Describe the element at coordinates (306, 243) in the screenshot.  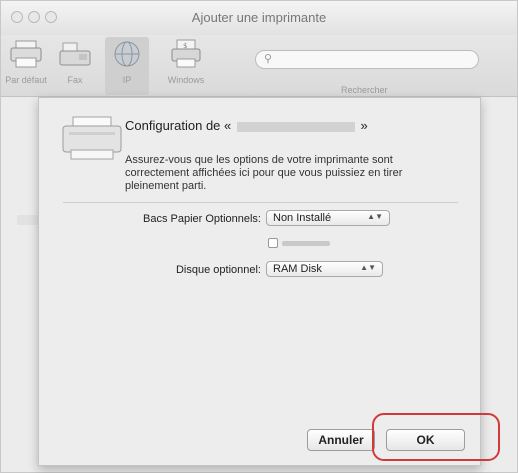
I see `checkbox-label-redacted` at that location.